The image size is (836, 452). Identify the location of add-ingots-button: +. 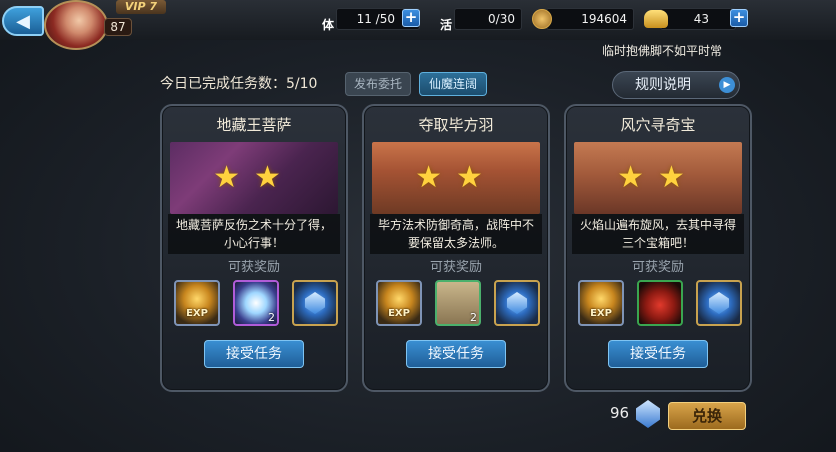
(739, 18).